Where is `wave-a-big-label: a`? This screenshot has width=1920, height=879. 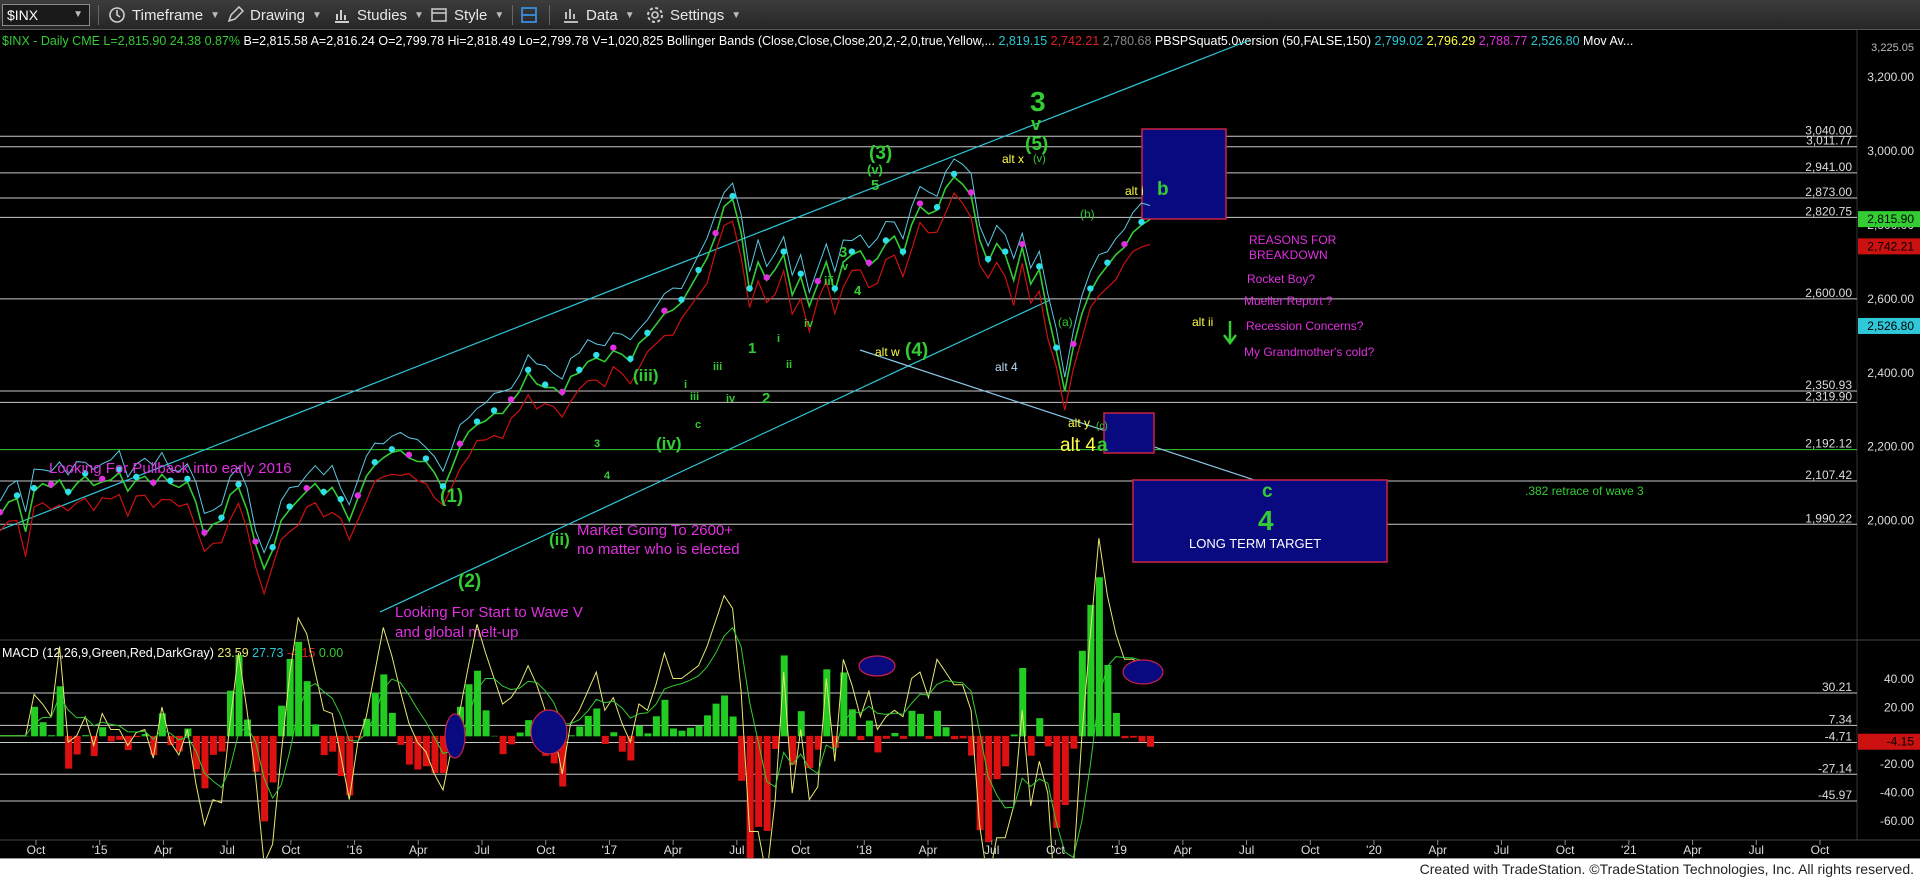 wave-a-big-label: a is located at coordinates (1102, 445).